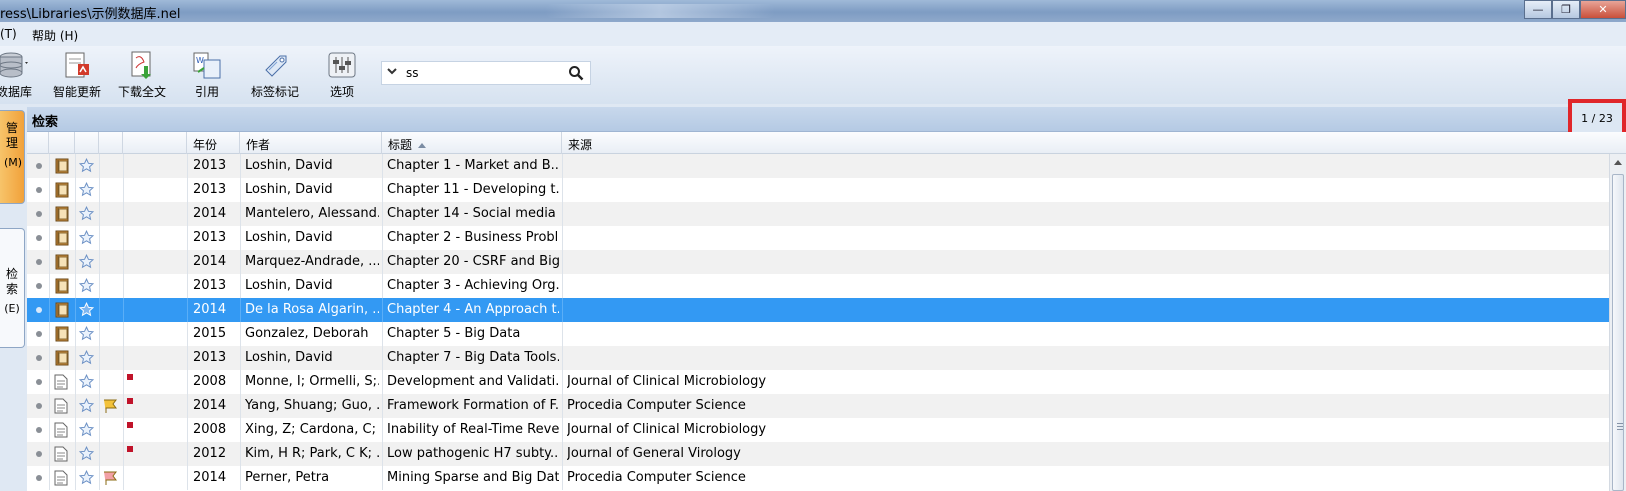 This screenshot has width=1626, height=491. What do you see at coordinates (1603, 9) in the screenshot?
I see `close-button: ✕` at bounding box center [1603, 9].